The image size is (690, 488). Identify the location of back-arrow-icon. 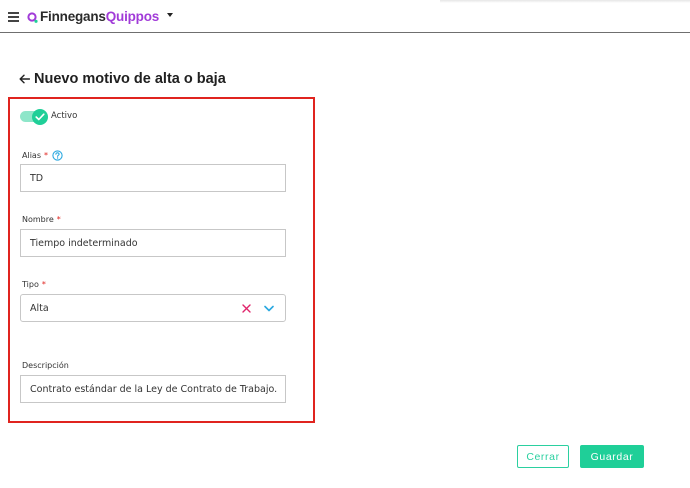
(24, 79).